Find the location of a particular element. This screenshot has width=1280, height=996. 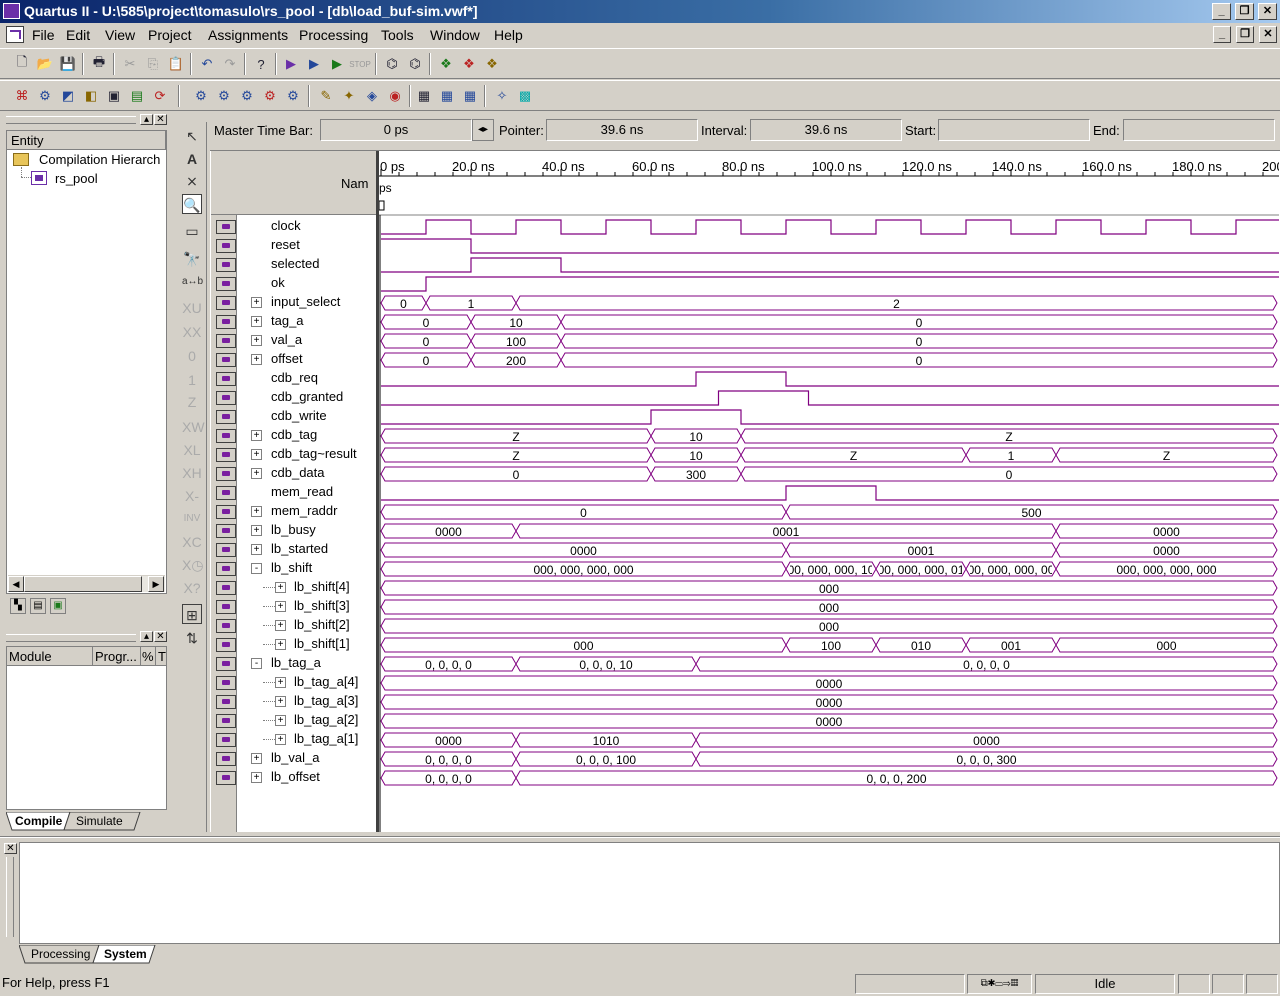

weak-unknown-icon: XW is located at coordinates (193, 427).